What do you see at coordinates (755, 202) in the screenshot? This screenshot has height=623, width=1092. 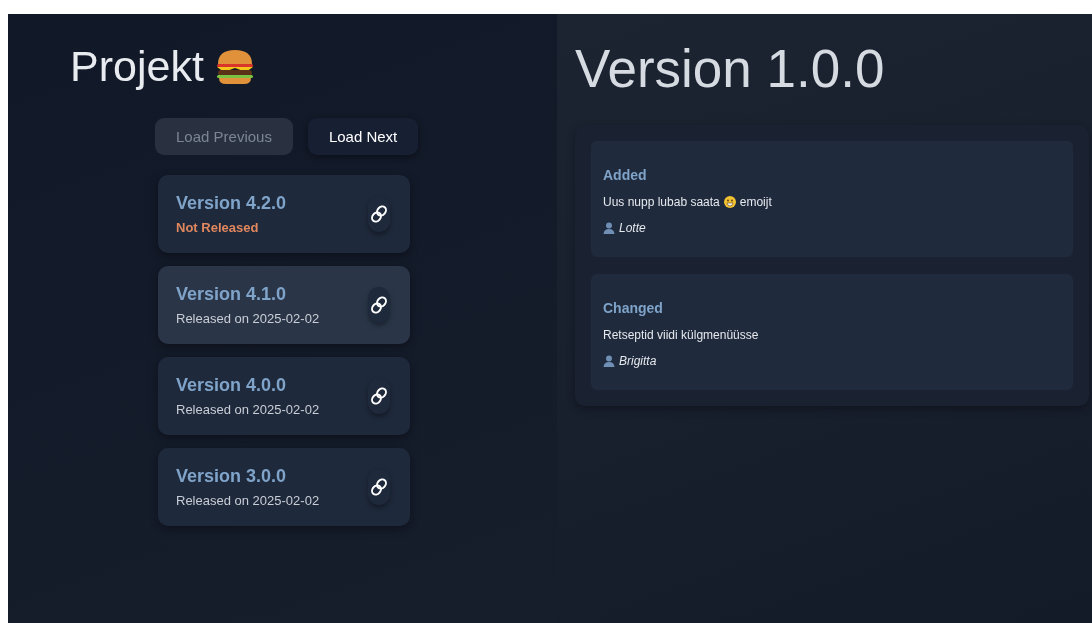 I see `change-text: emoijt` at bounding box center [755, 202].